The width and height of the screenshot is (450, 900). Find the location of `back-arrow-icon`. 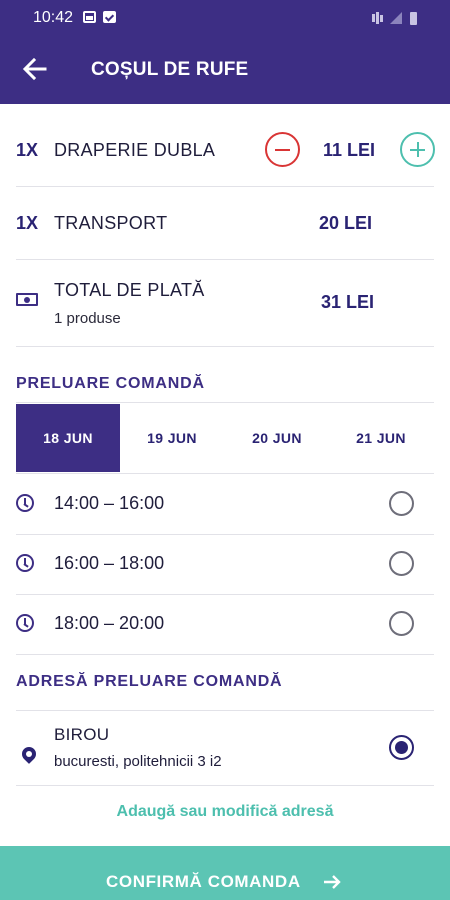

back-arrow-icon is located at coordinates (35, 69).